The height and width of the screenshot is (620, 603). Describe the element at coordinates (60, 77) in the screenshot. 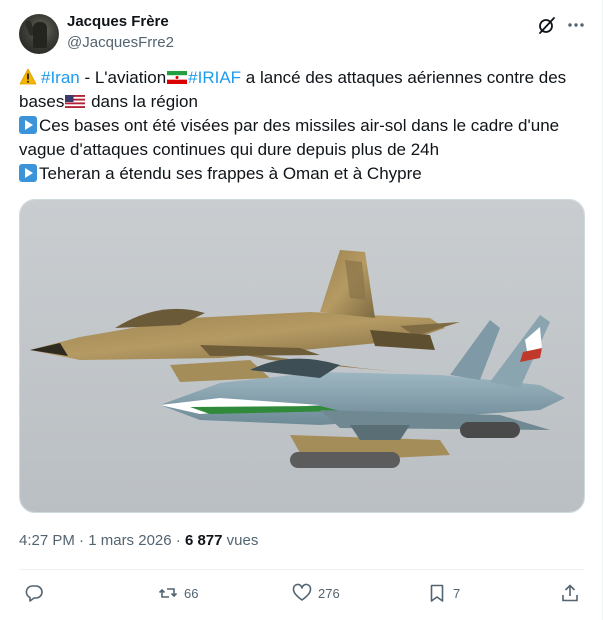

I see `hashtag-iran: #Iran` at that location.